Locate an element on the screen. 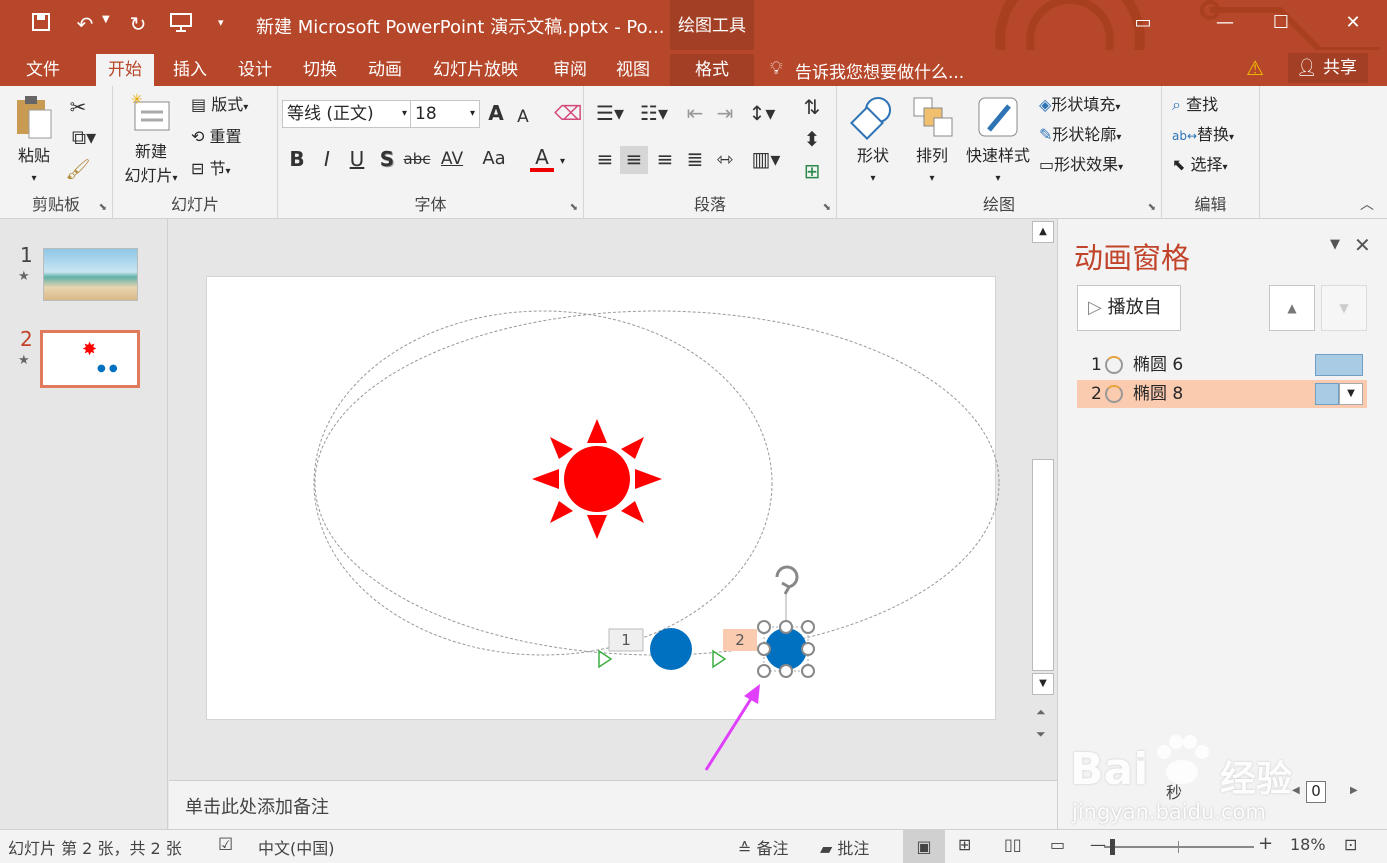 The width and height of the screenshot is (1387, 863). decrease-indent-icon: ⇤ is located at coordinates (695, 114).